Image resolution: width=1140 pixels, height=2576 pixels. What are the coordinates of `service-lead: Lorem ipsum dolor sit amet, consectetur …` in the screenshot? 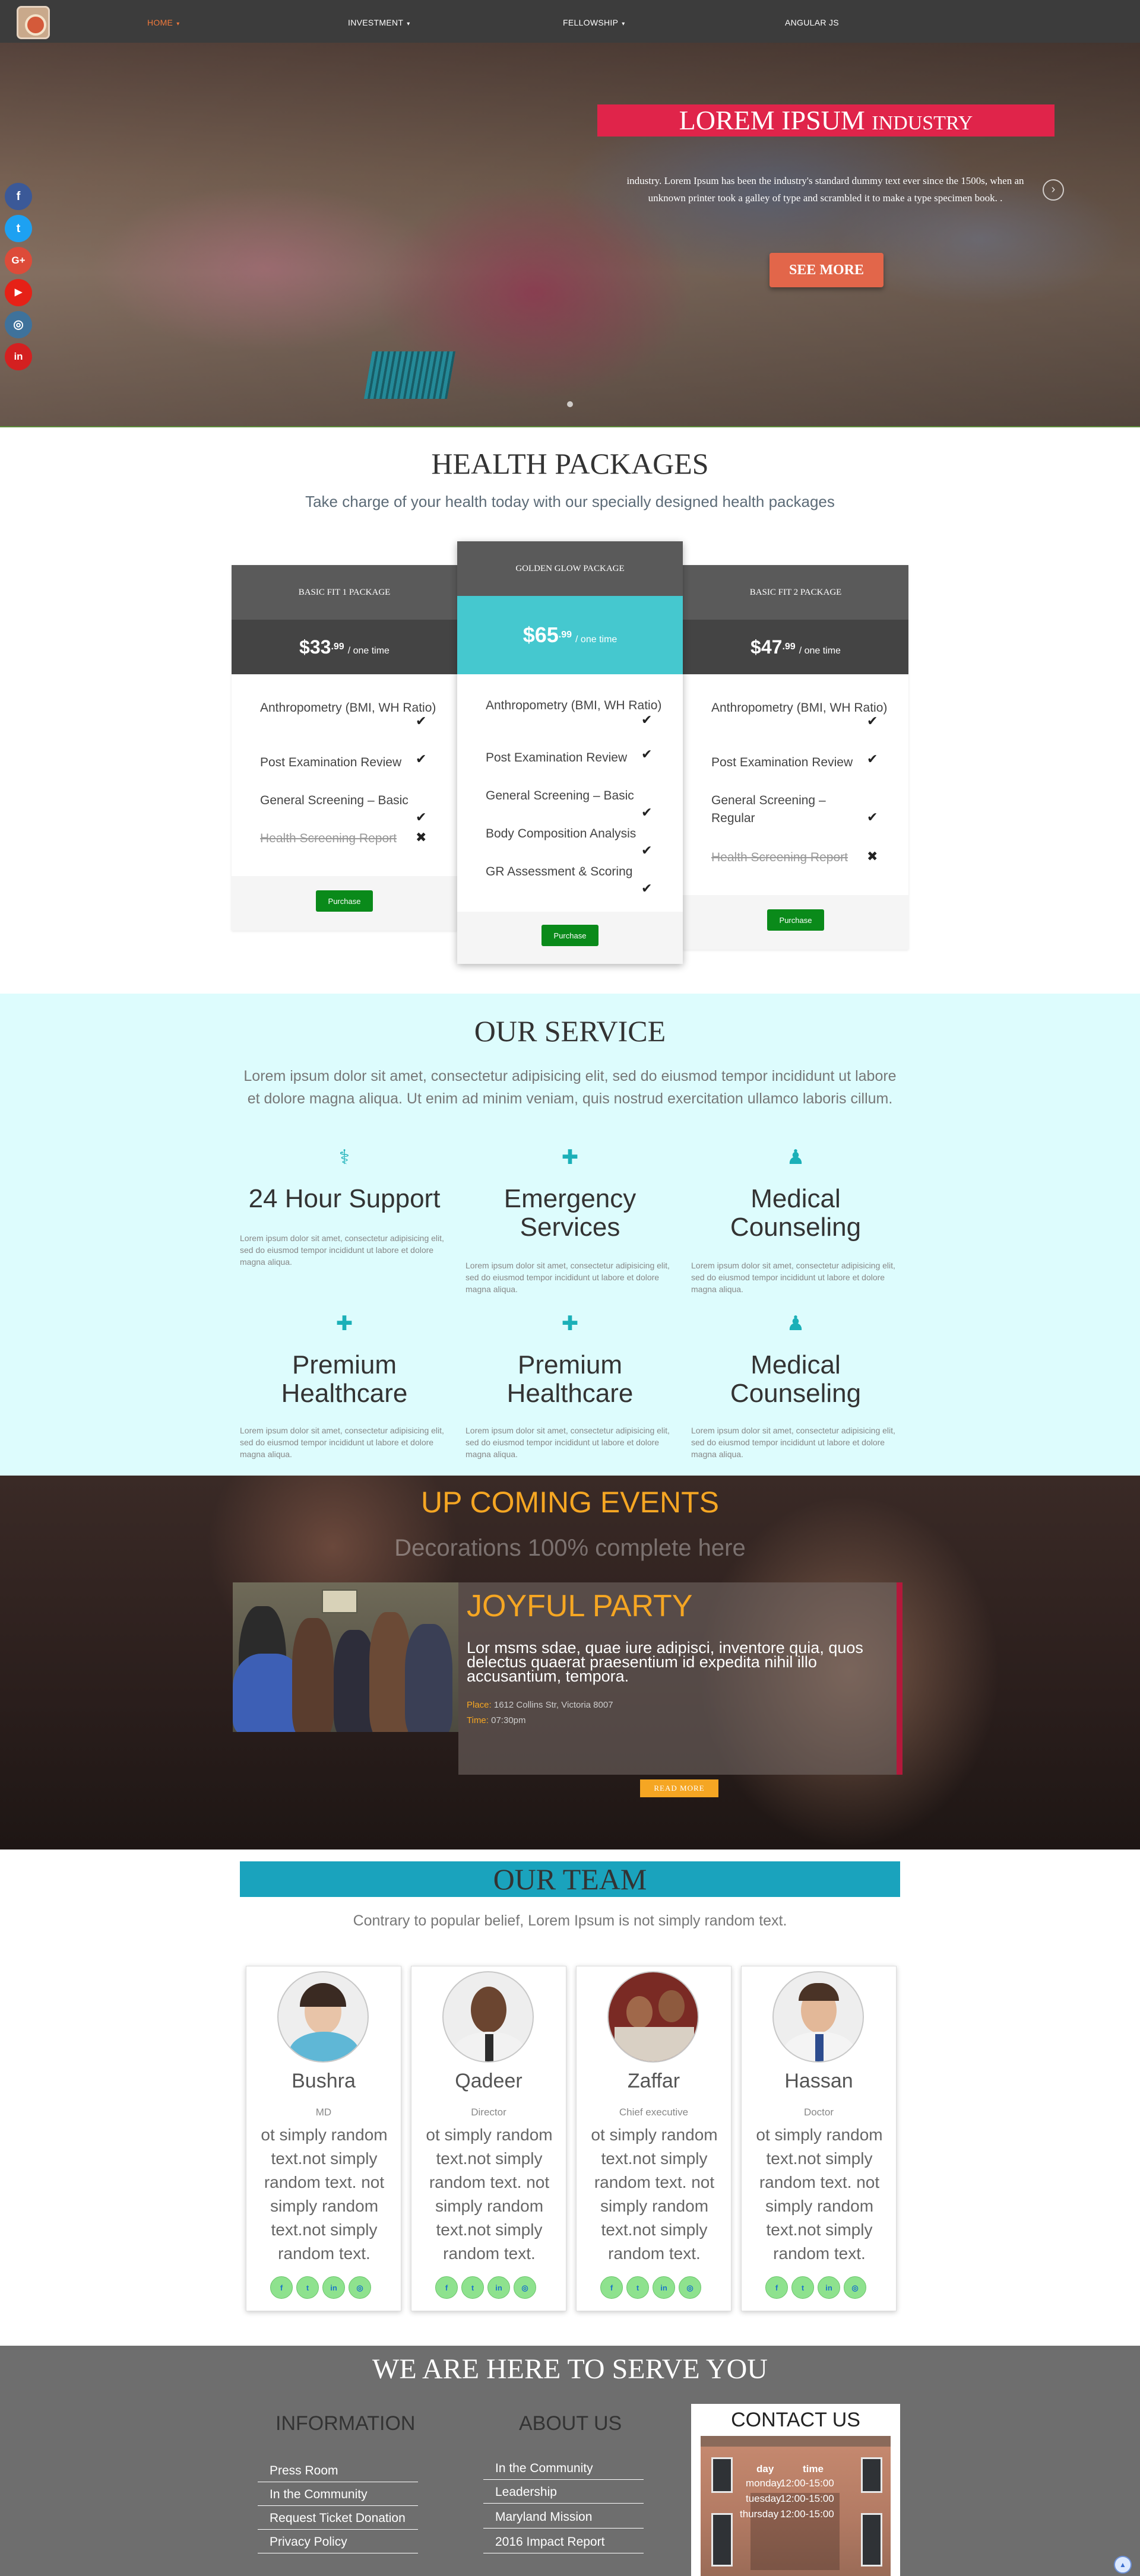 It's located at (570, 1087).